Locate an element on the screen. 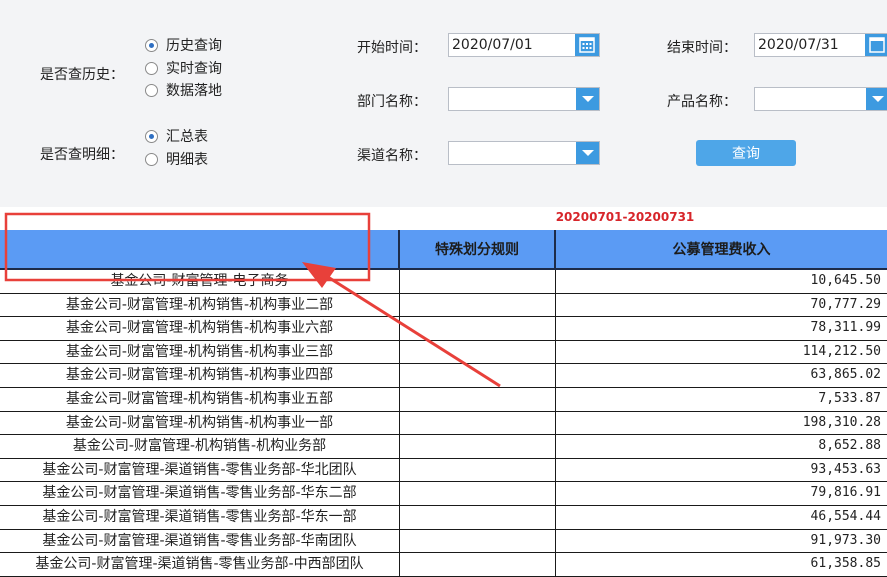  radio-label: 数据落地 is located at coordinates (194, 91).